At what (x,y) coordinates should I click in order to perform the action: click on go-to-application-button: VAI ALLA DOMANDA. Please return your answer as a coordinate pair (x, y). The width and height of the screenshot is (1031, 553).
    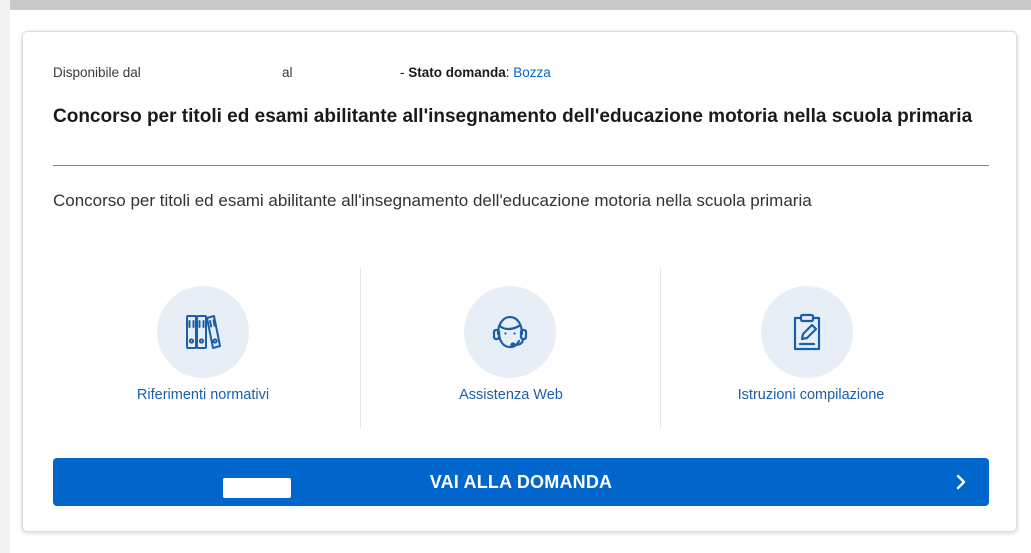
    Looking at the image, I should click on (521, 482).